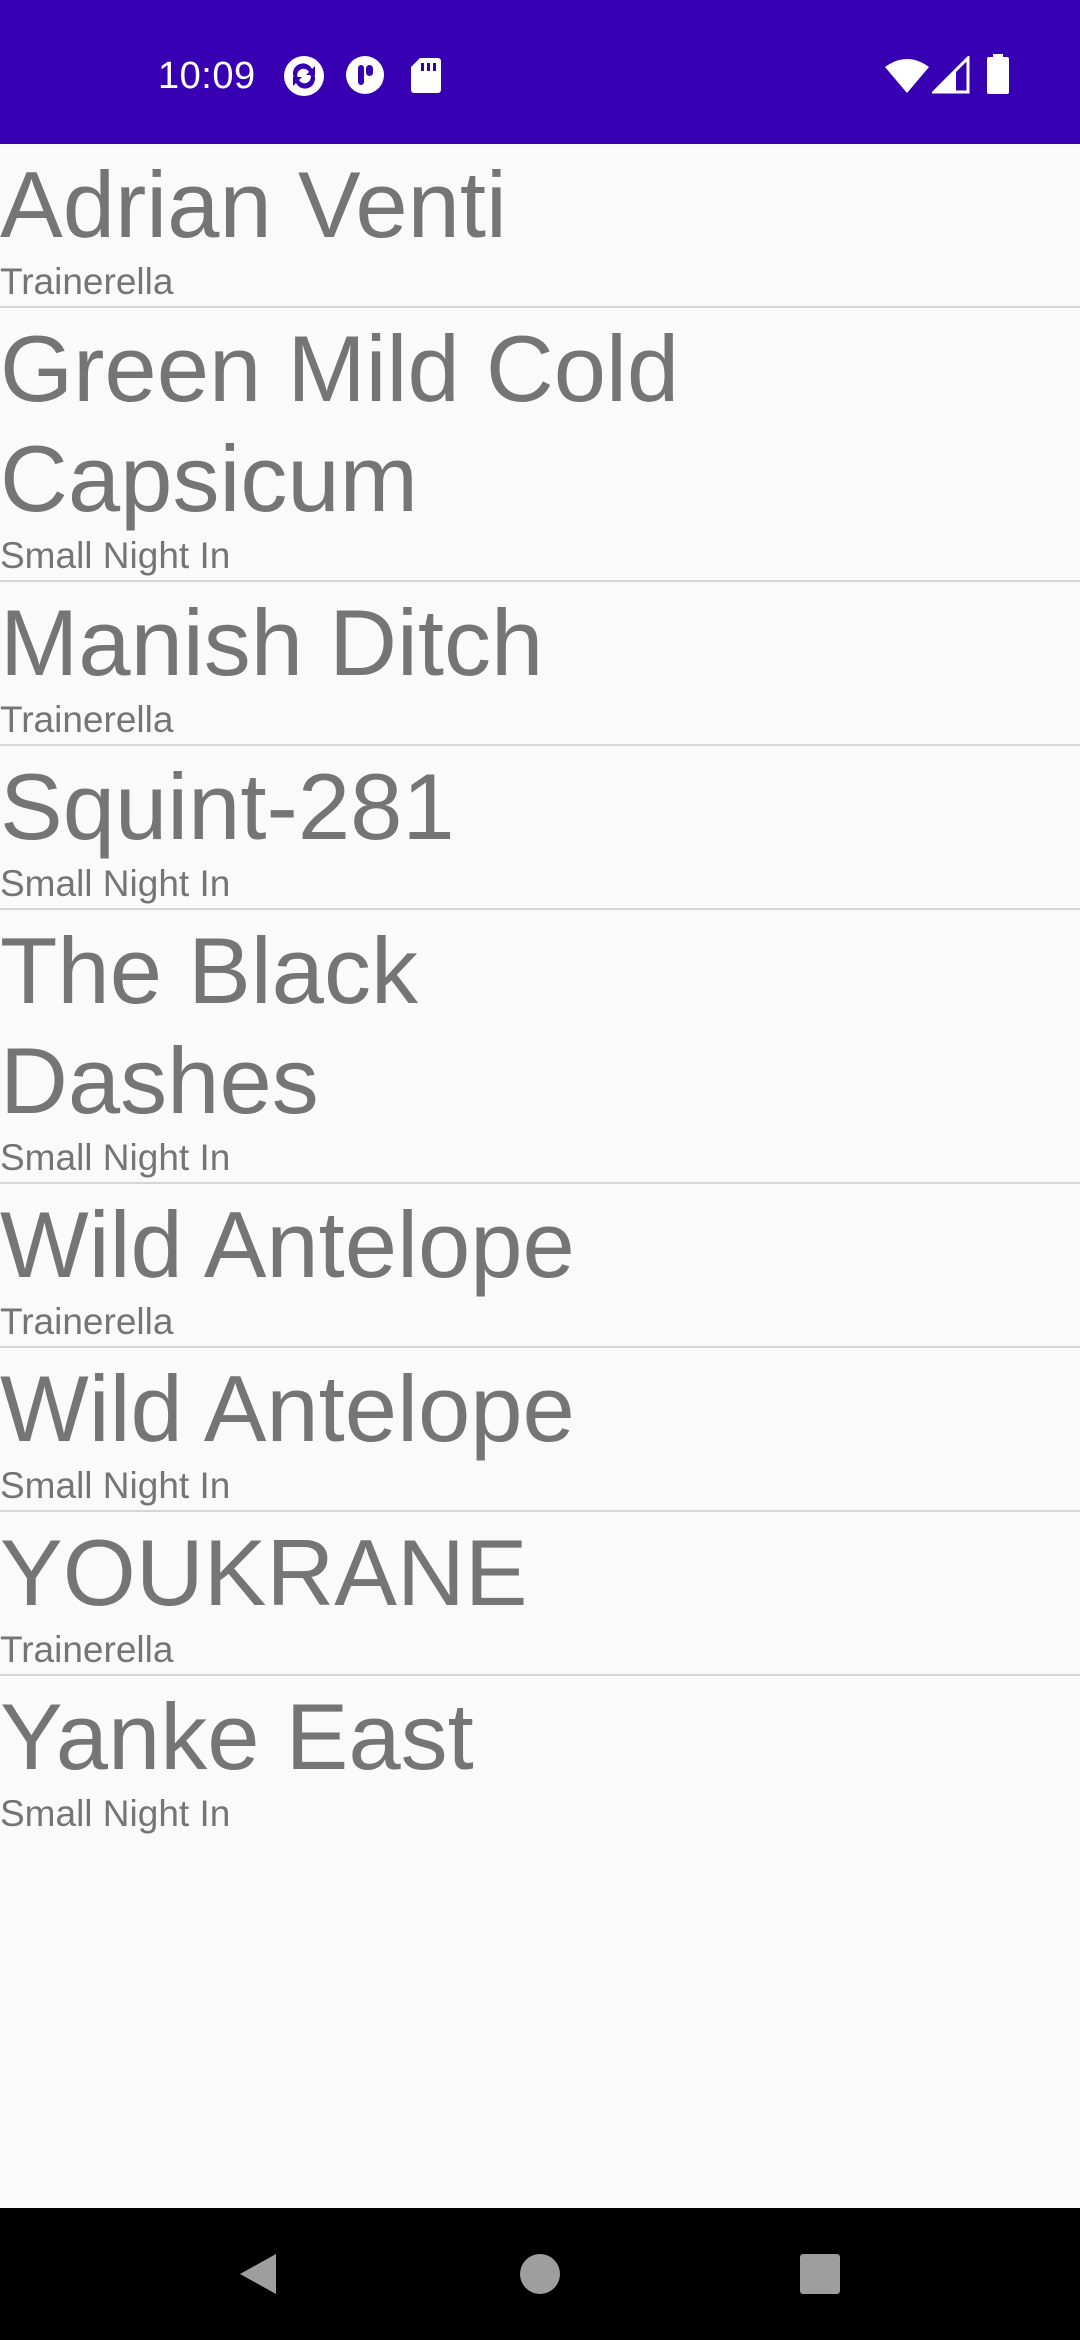  Describe the element at coordinates (237, 1736) in the screenshot. I see `list-item-title: Yanke East` at that location.